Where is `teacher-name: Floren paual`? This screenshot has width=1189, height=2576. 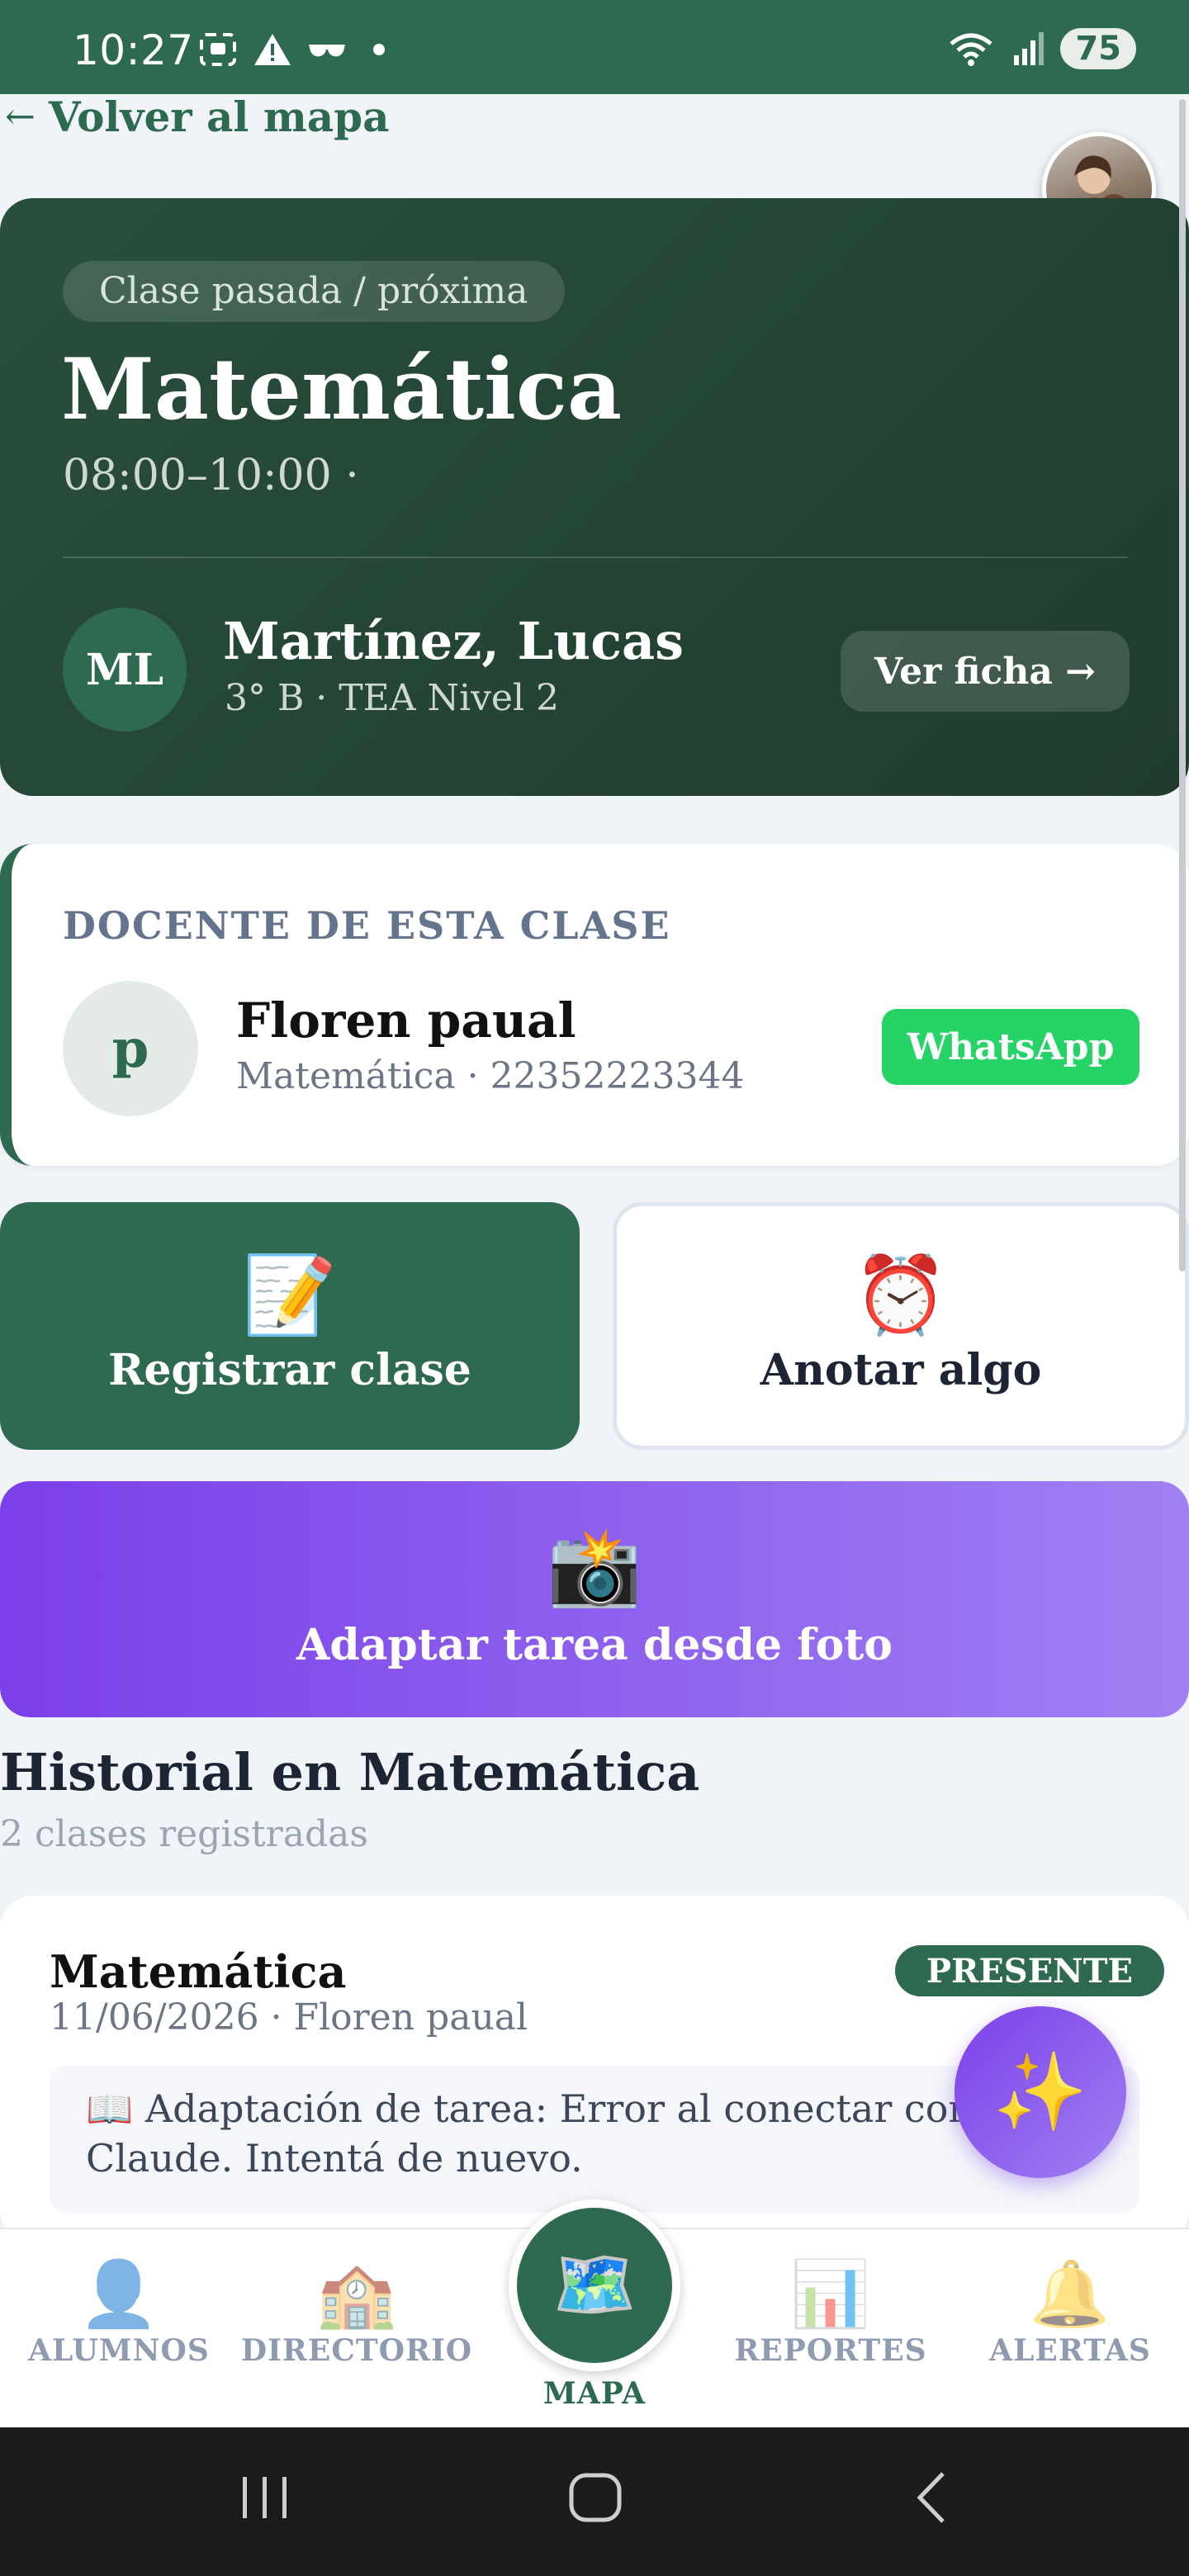
teacher-name: Floren paual is located at coordinates (406, 1020).